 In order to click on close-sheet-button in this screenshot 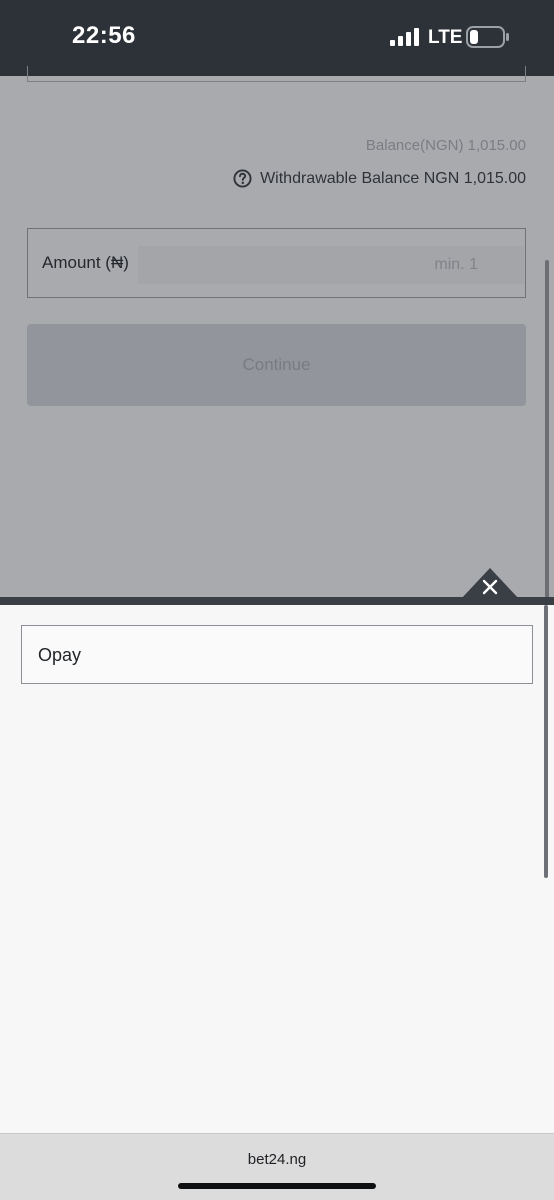, I will do `click(490, 584)`.